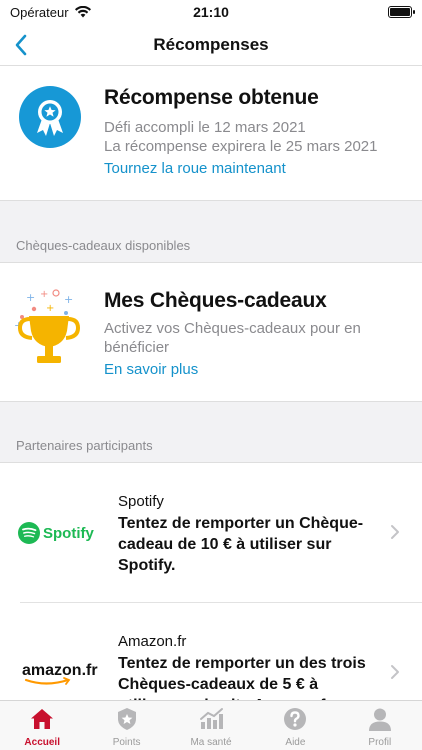 The height and width of the screenshot is (750, 422). What do you see at coordinates (380, 742) in the screenshot?
I see `tab-label: Profil` at bounding box center [380, 742].